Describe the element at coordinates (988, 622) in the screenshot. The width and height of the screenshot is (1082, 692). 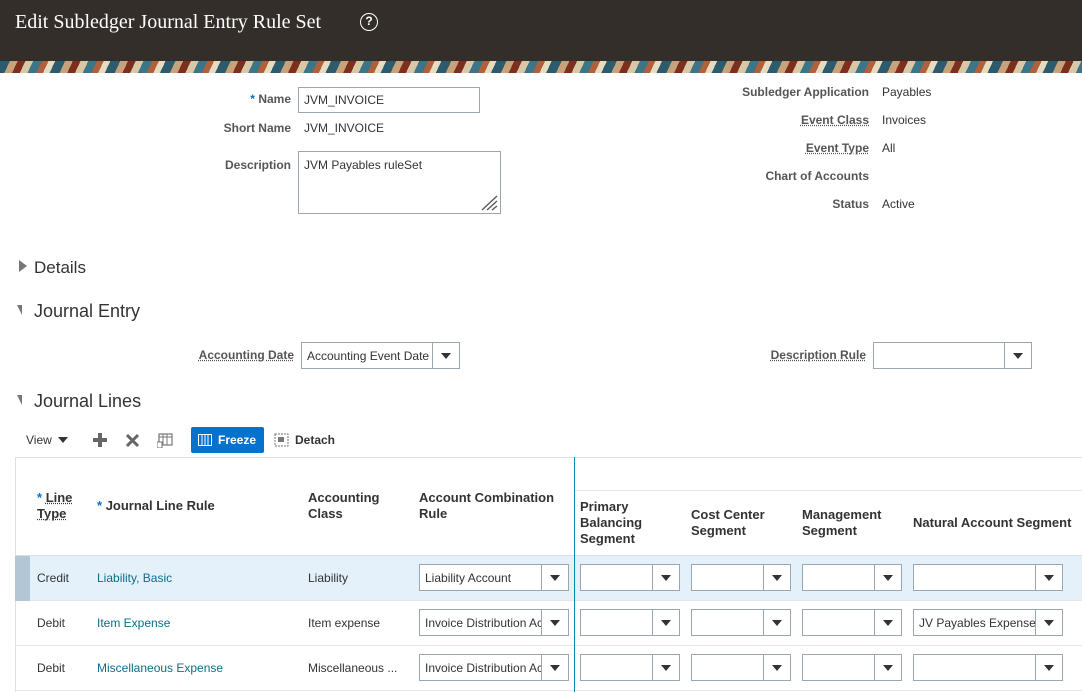
I see `natural-account-select: JV Payables Expense` at that location.